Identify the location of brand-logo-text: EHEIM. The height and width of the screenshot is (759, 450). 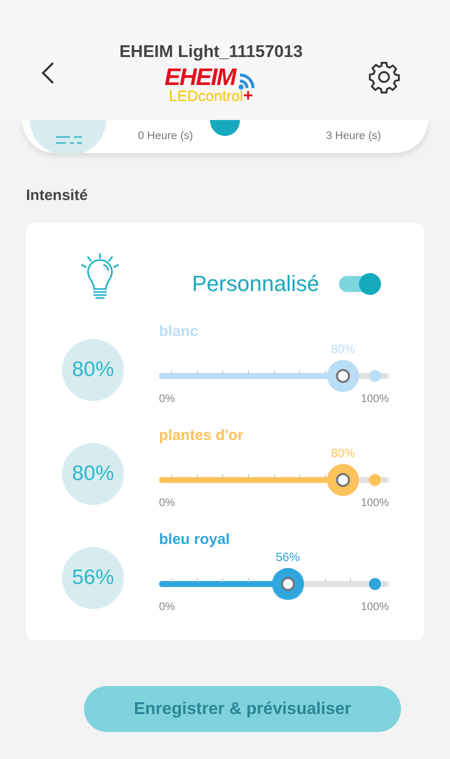
(200, 78).